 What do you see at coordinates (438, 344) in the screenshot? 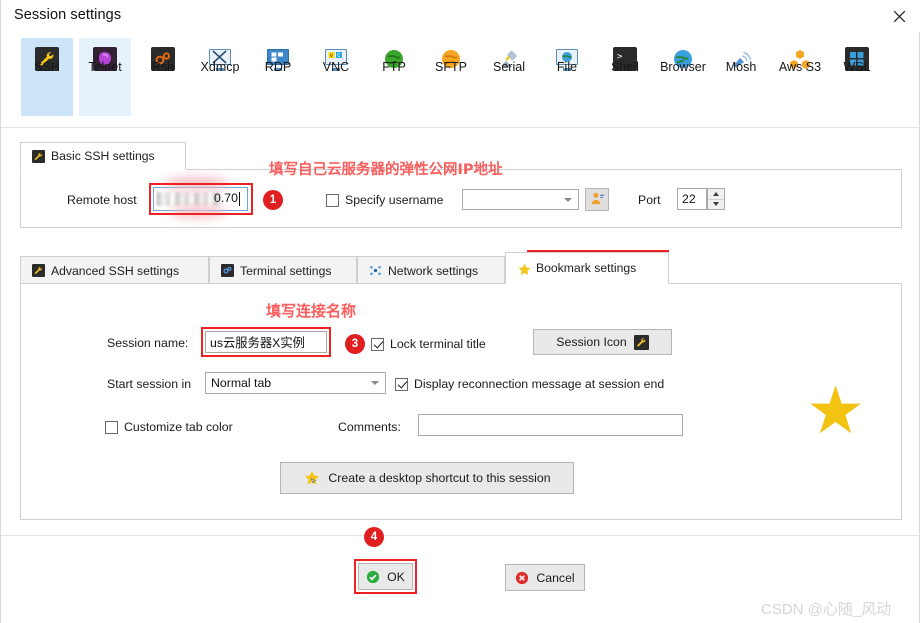
I see `checkbox-label: Lock terminal title` at bounding box center [438, 344].